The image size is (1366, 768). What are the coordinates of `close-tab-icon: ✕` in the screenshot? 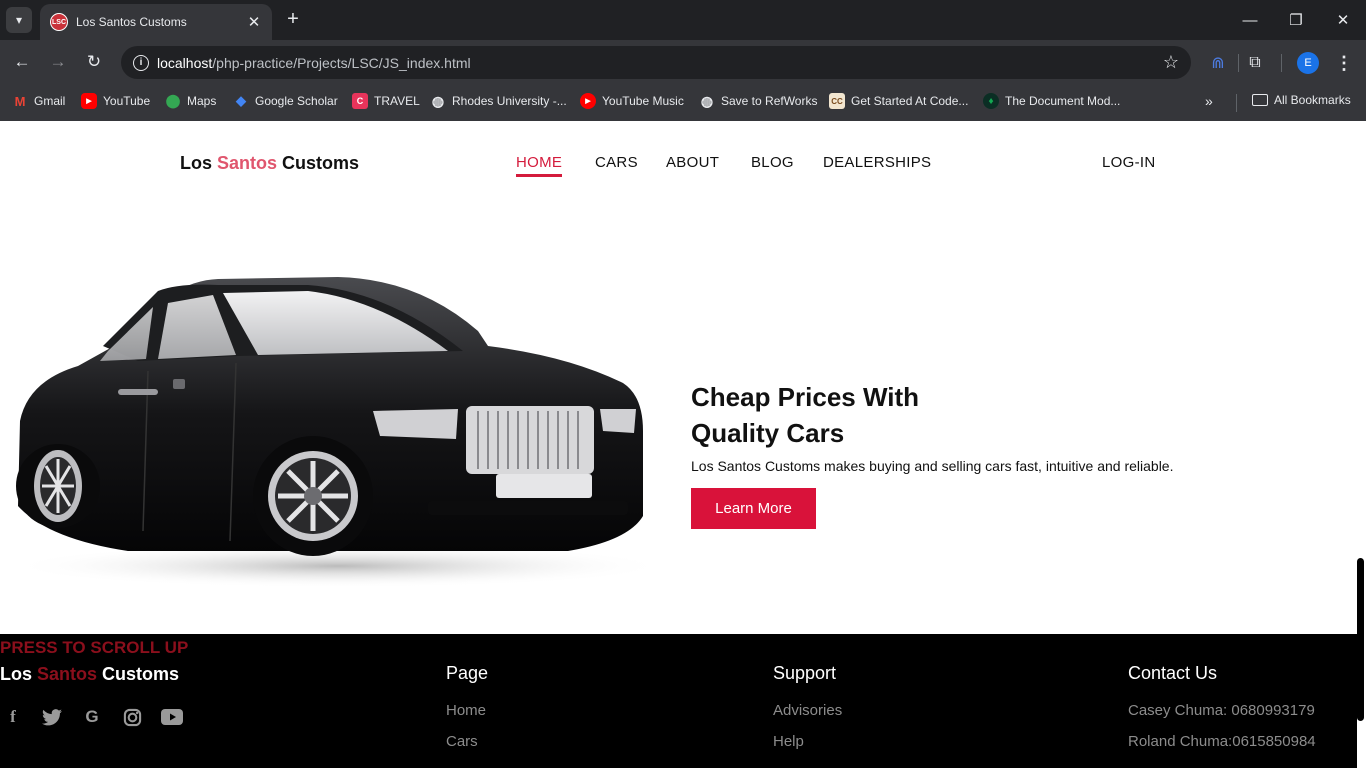 It's located at (254, 22).